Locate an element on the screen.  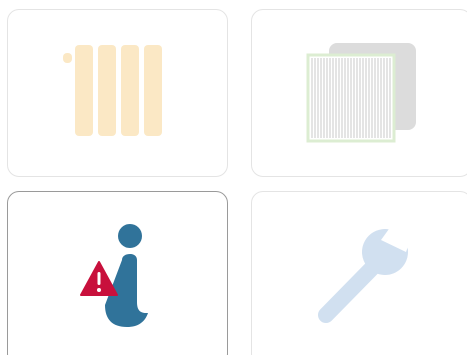
air-filter-icon is located at coordinates (361, 93).